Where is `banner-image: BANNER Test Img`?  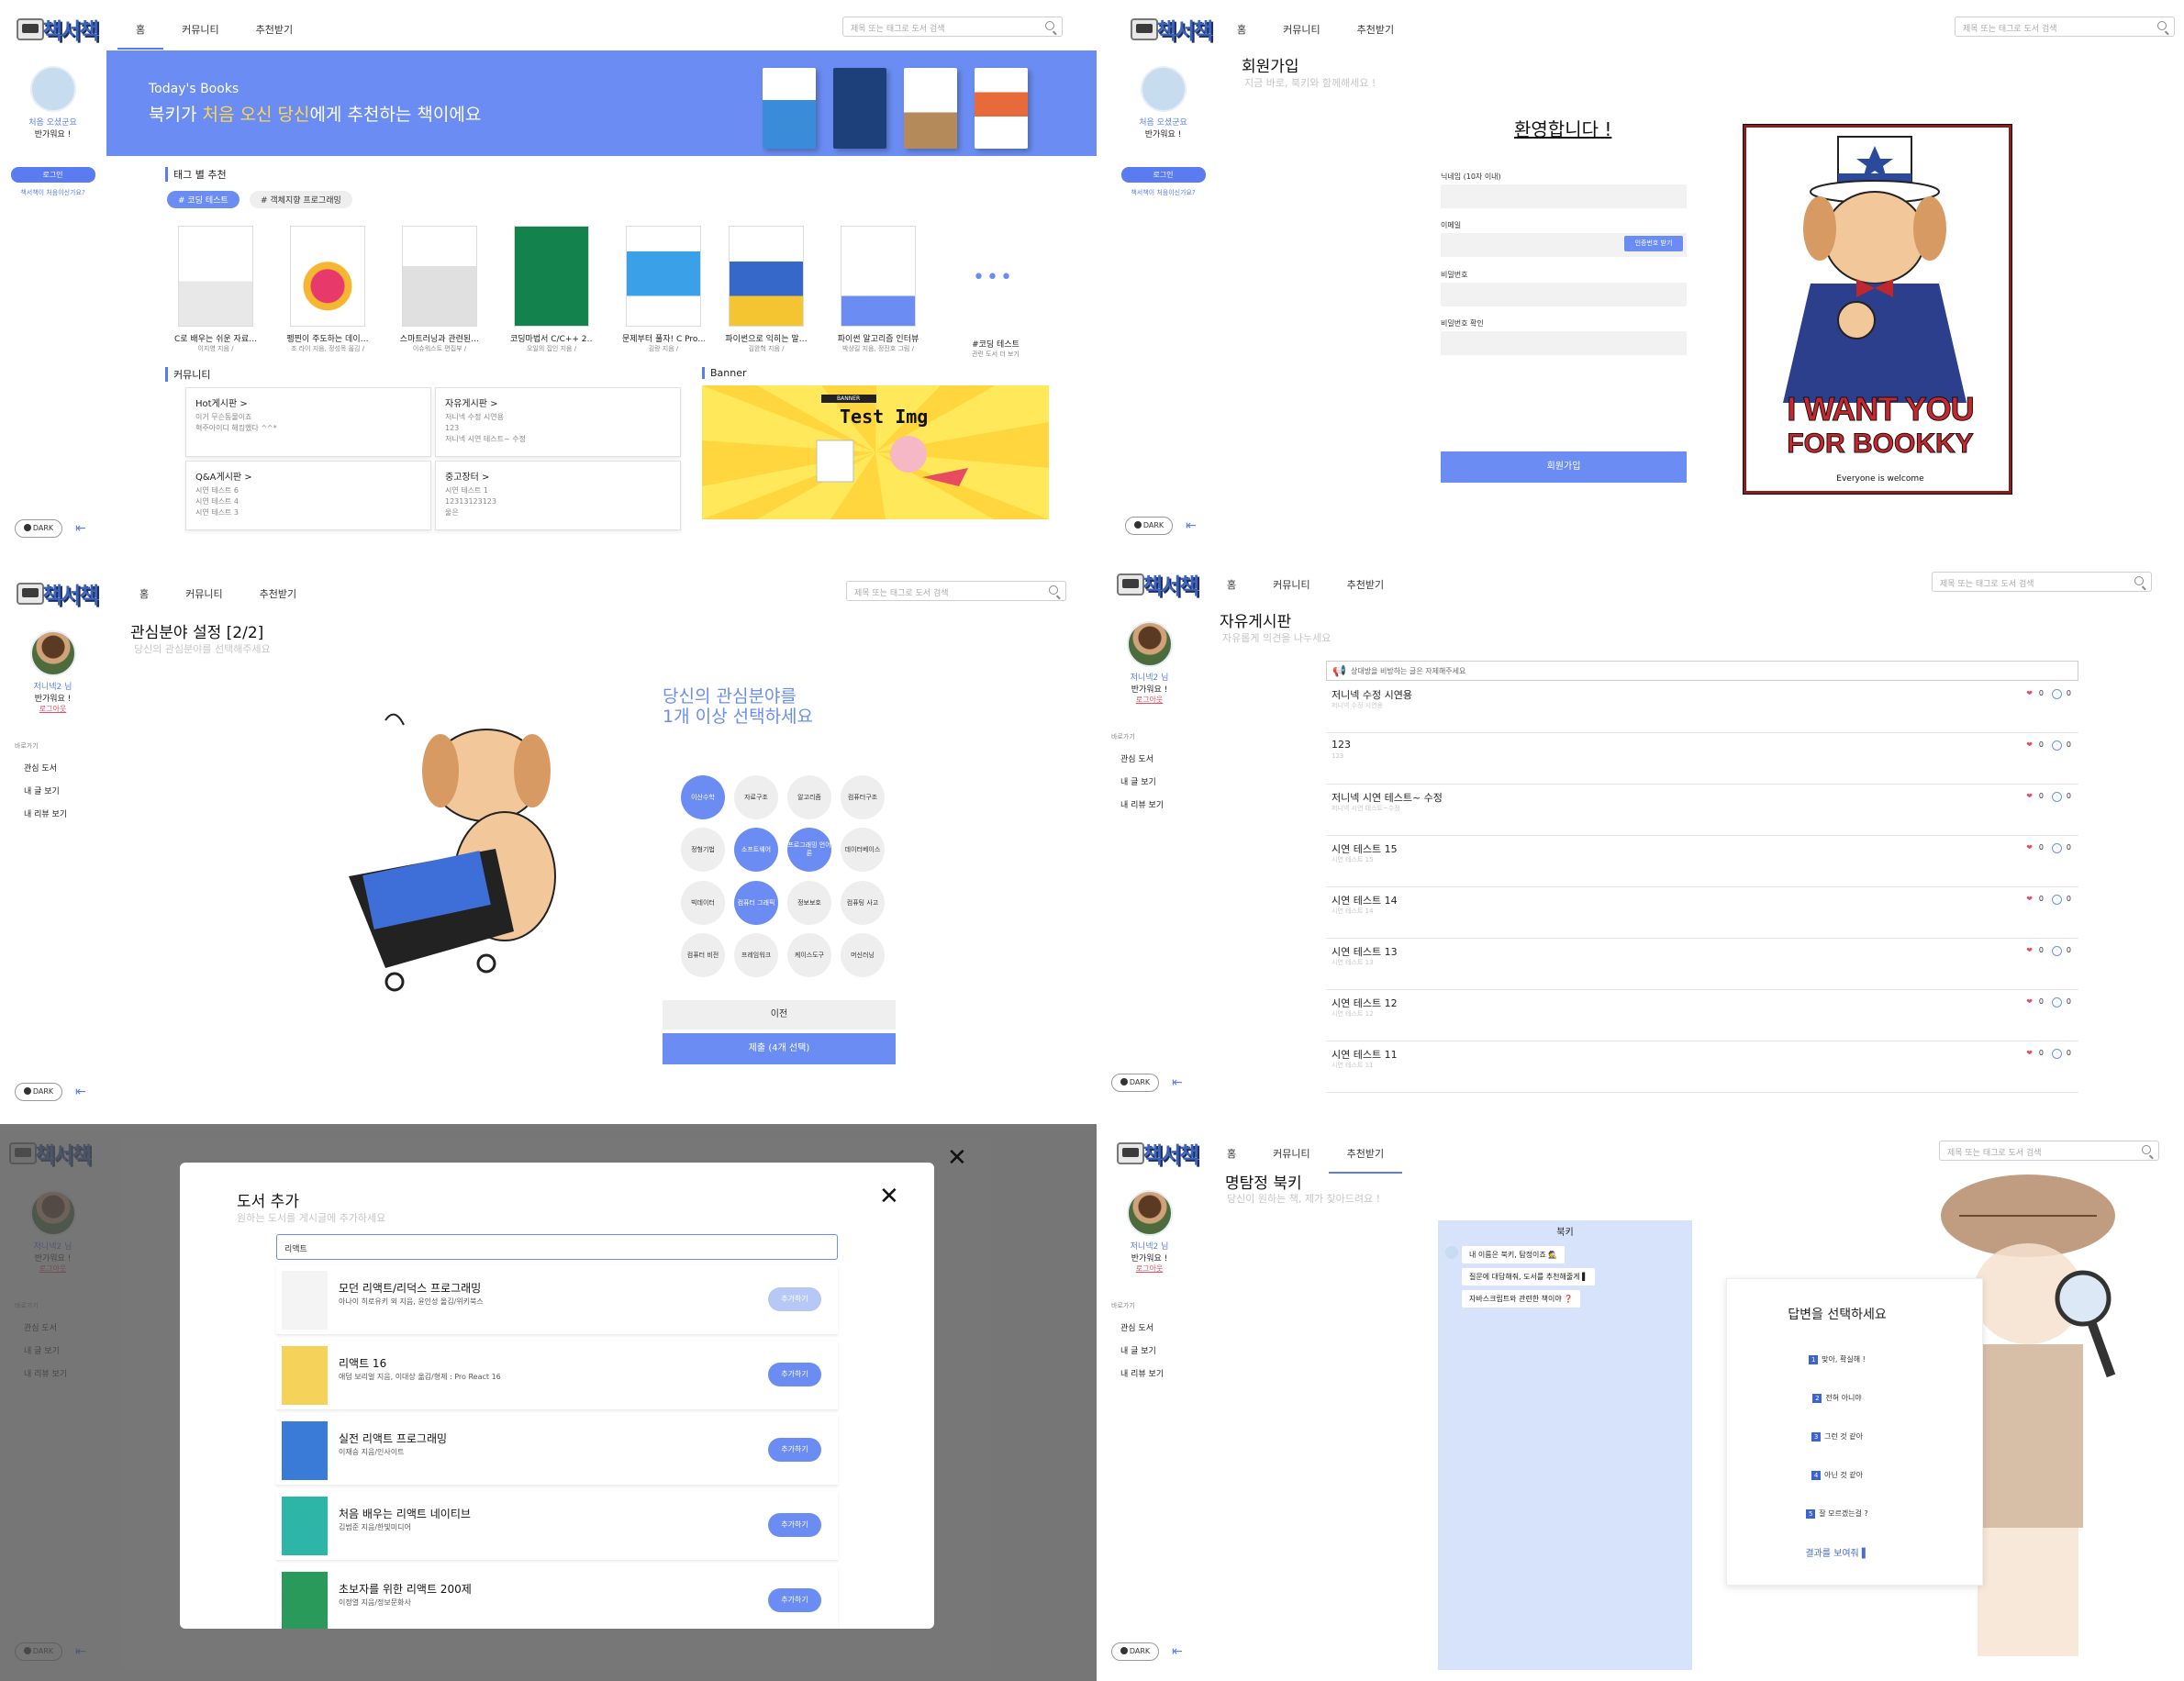 banner-image: BANNER Test Img is located at coordinates (875, 452).